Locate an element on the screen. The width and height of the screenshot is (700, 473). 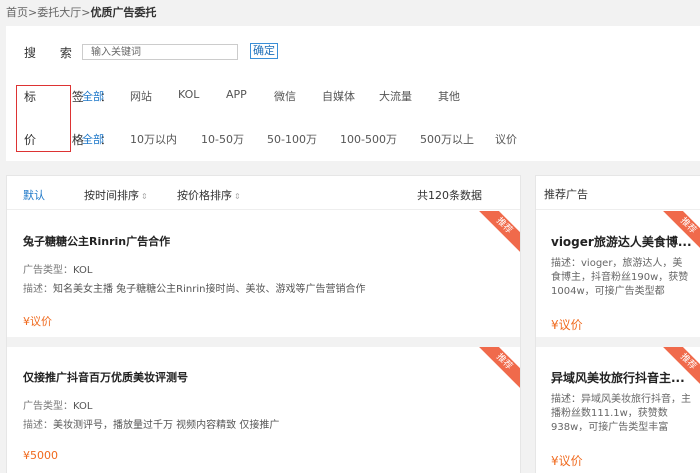
sort-default: 默认 is located at coordinates (34, 195).